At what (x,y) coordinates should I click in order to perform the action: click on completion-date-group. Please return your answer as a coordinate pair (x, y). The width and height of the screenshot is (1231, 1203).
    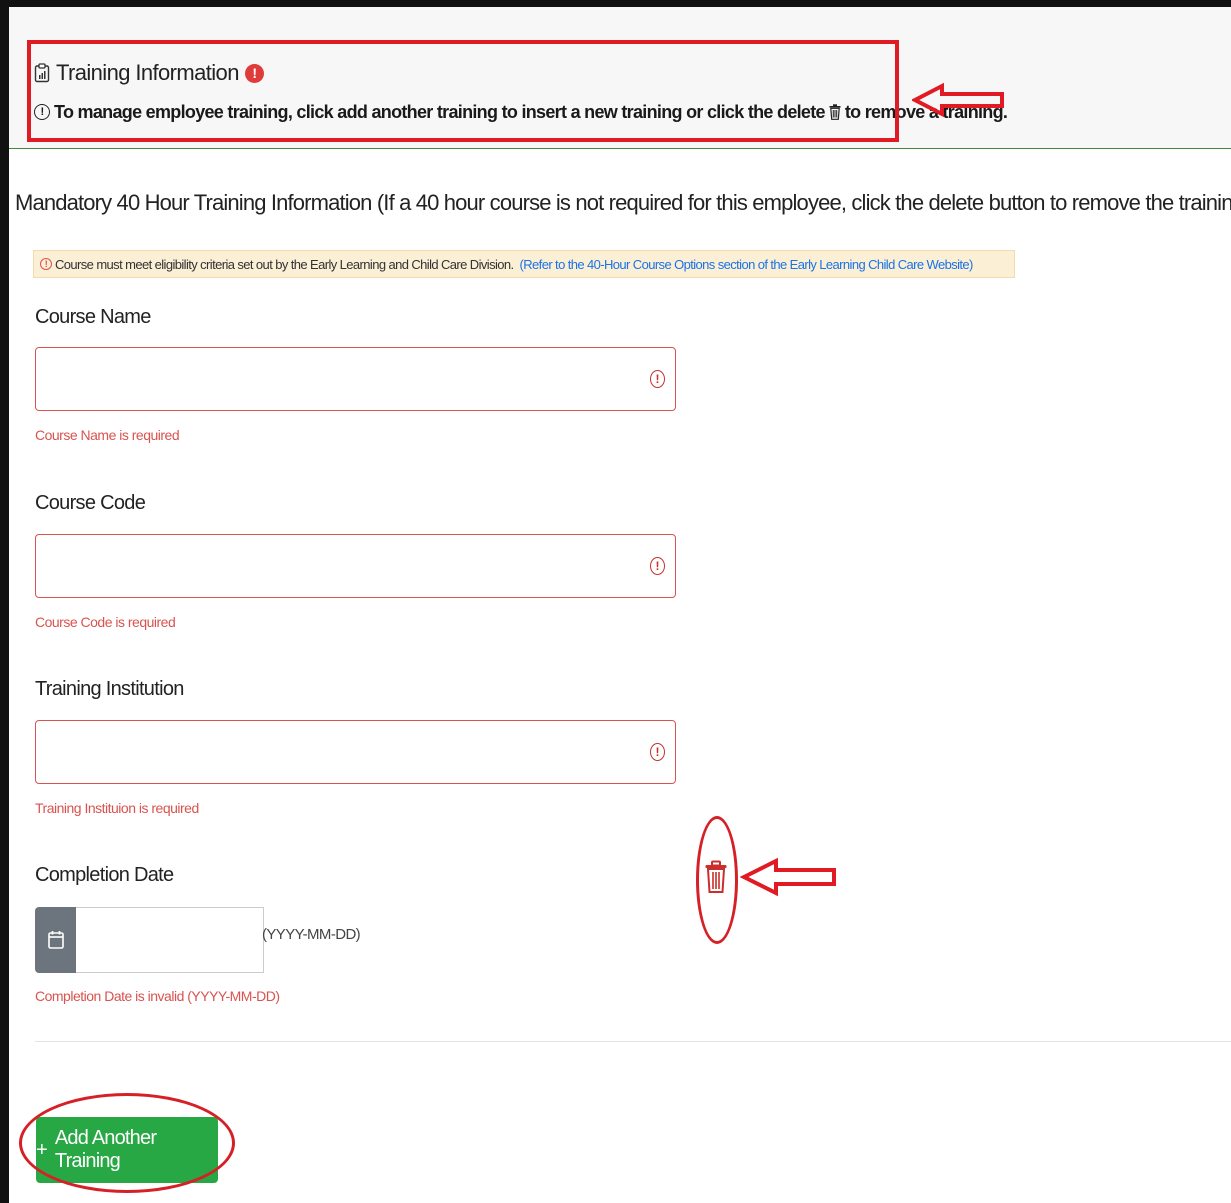
    Looking at the image, I should click on (149, 940).